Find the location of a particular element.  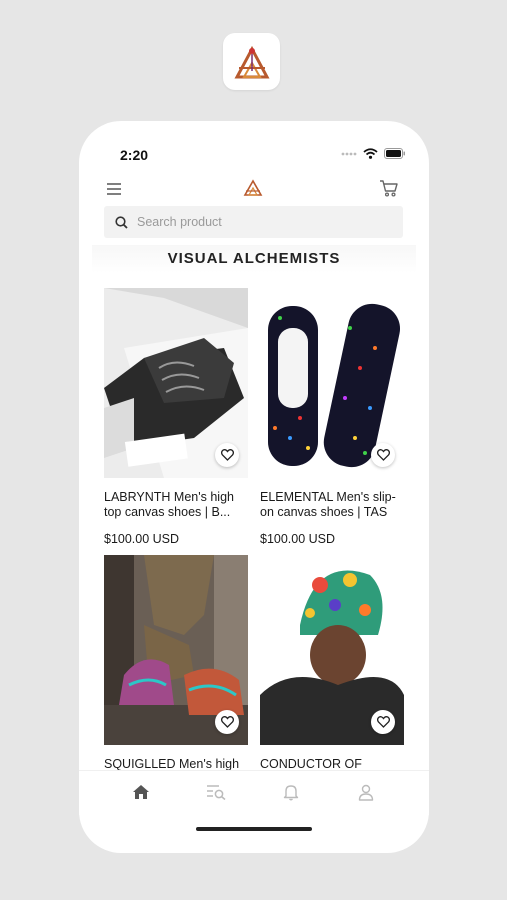

product-card: SQUIGLLED Men's high is located at coordinates (176, 671).